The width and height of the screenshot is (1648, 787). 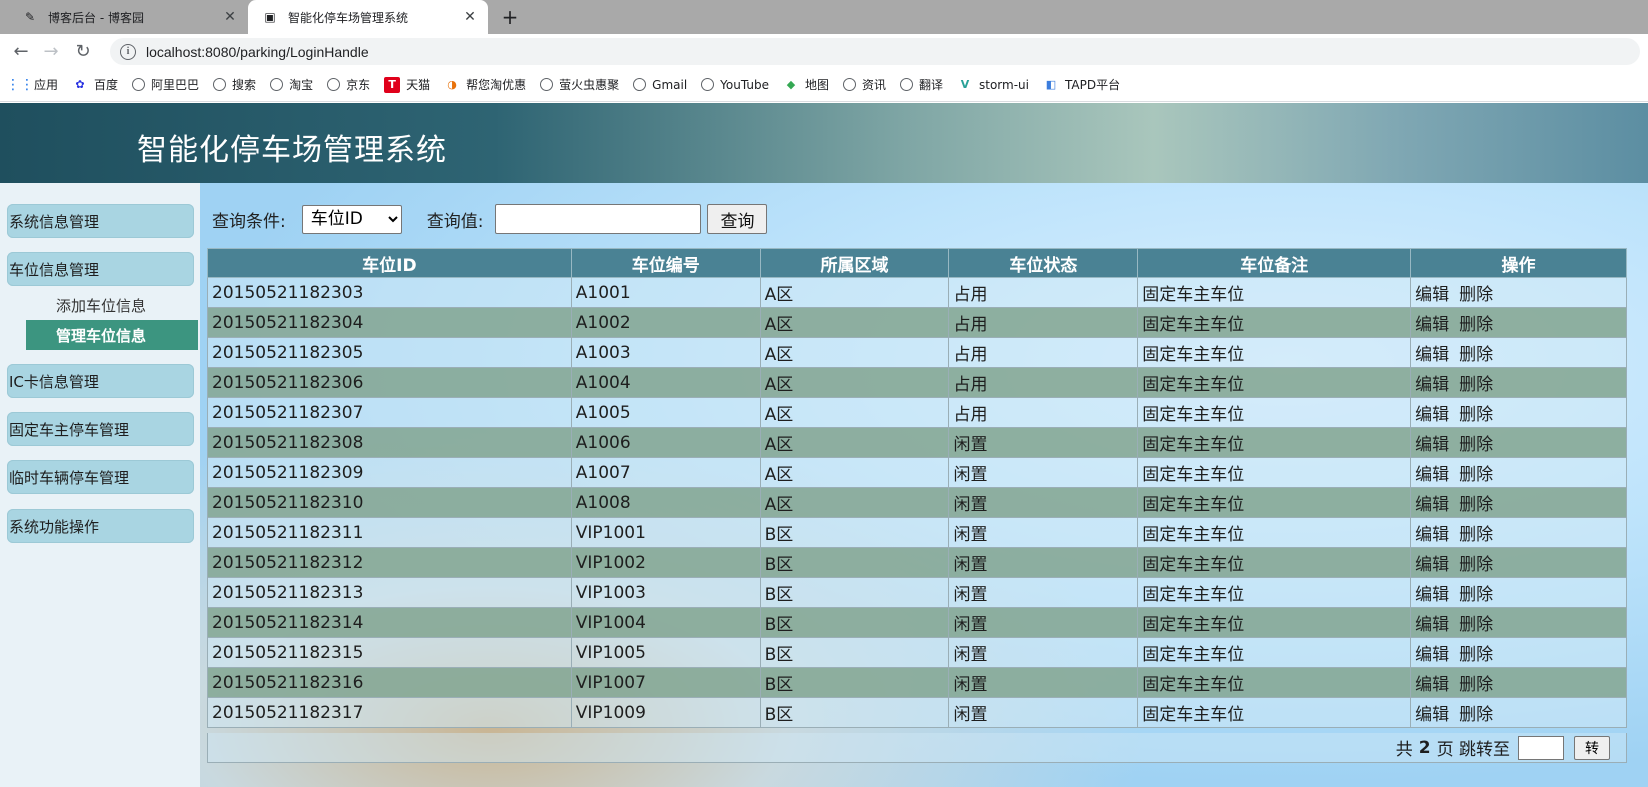 What do you see at coordinates (875, 51) in the screenshot?
I see `address-bar: i localhost:8080/parking/LoginHandle` at bounding box center [875, 51].